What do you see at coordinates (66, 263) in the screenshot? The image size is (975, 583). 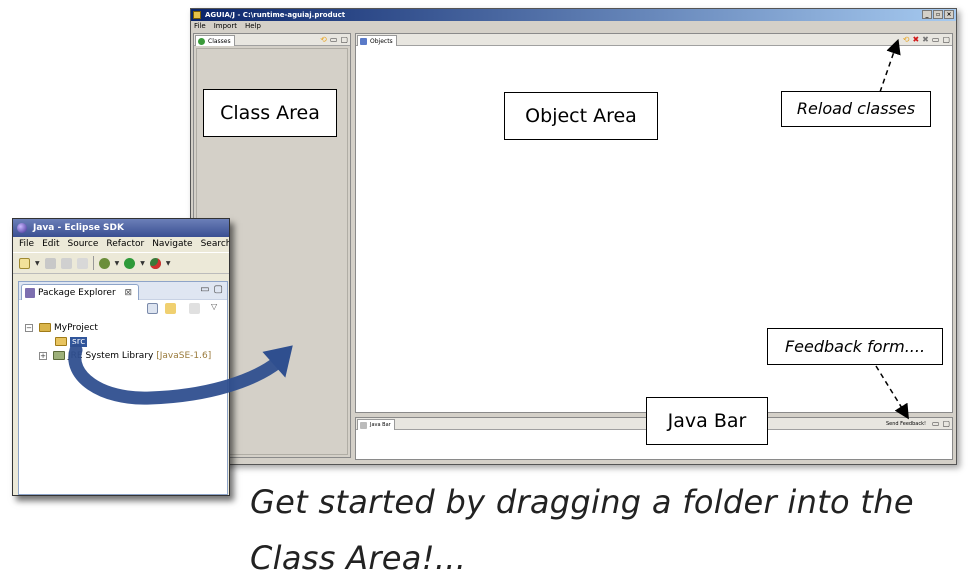 I see `save-all-icon` at bounding box center [66, 263].